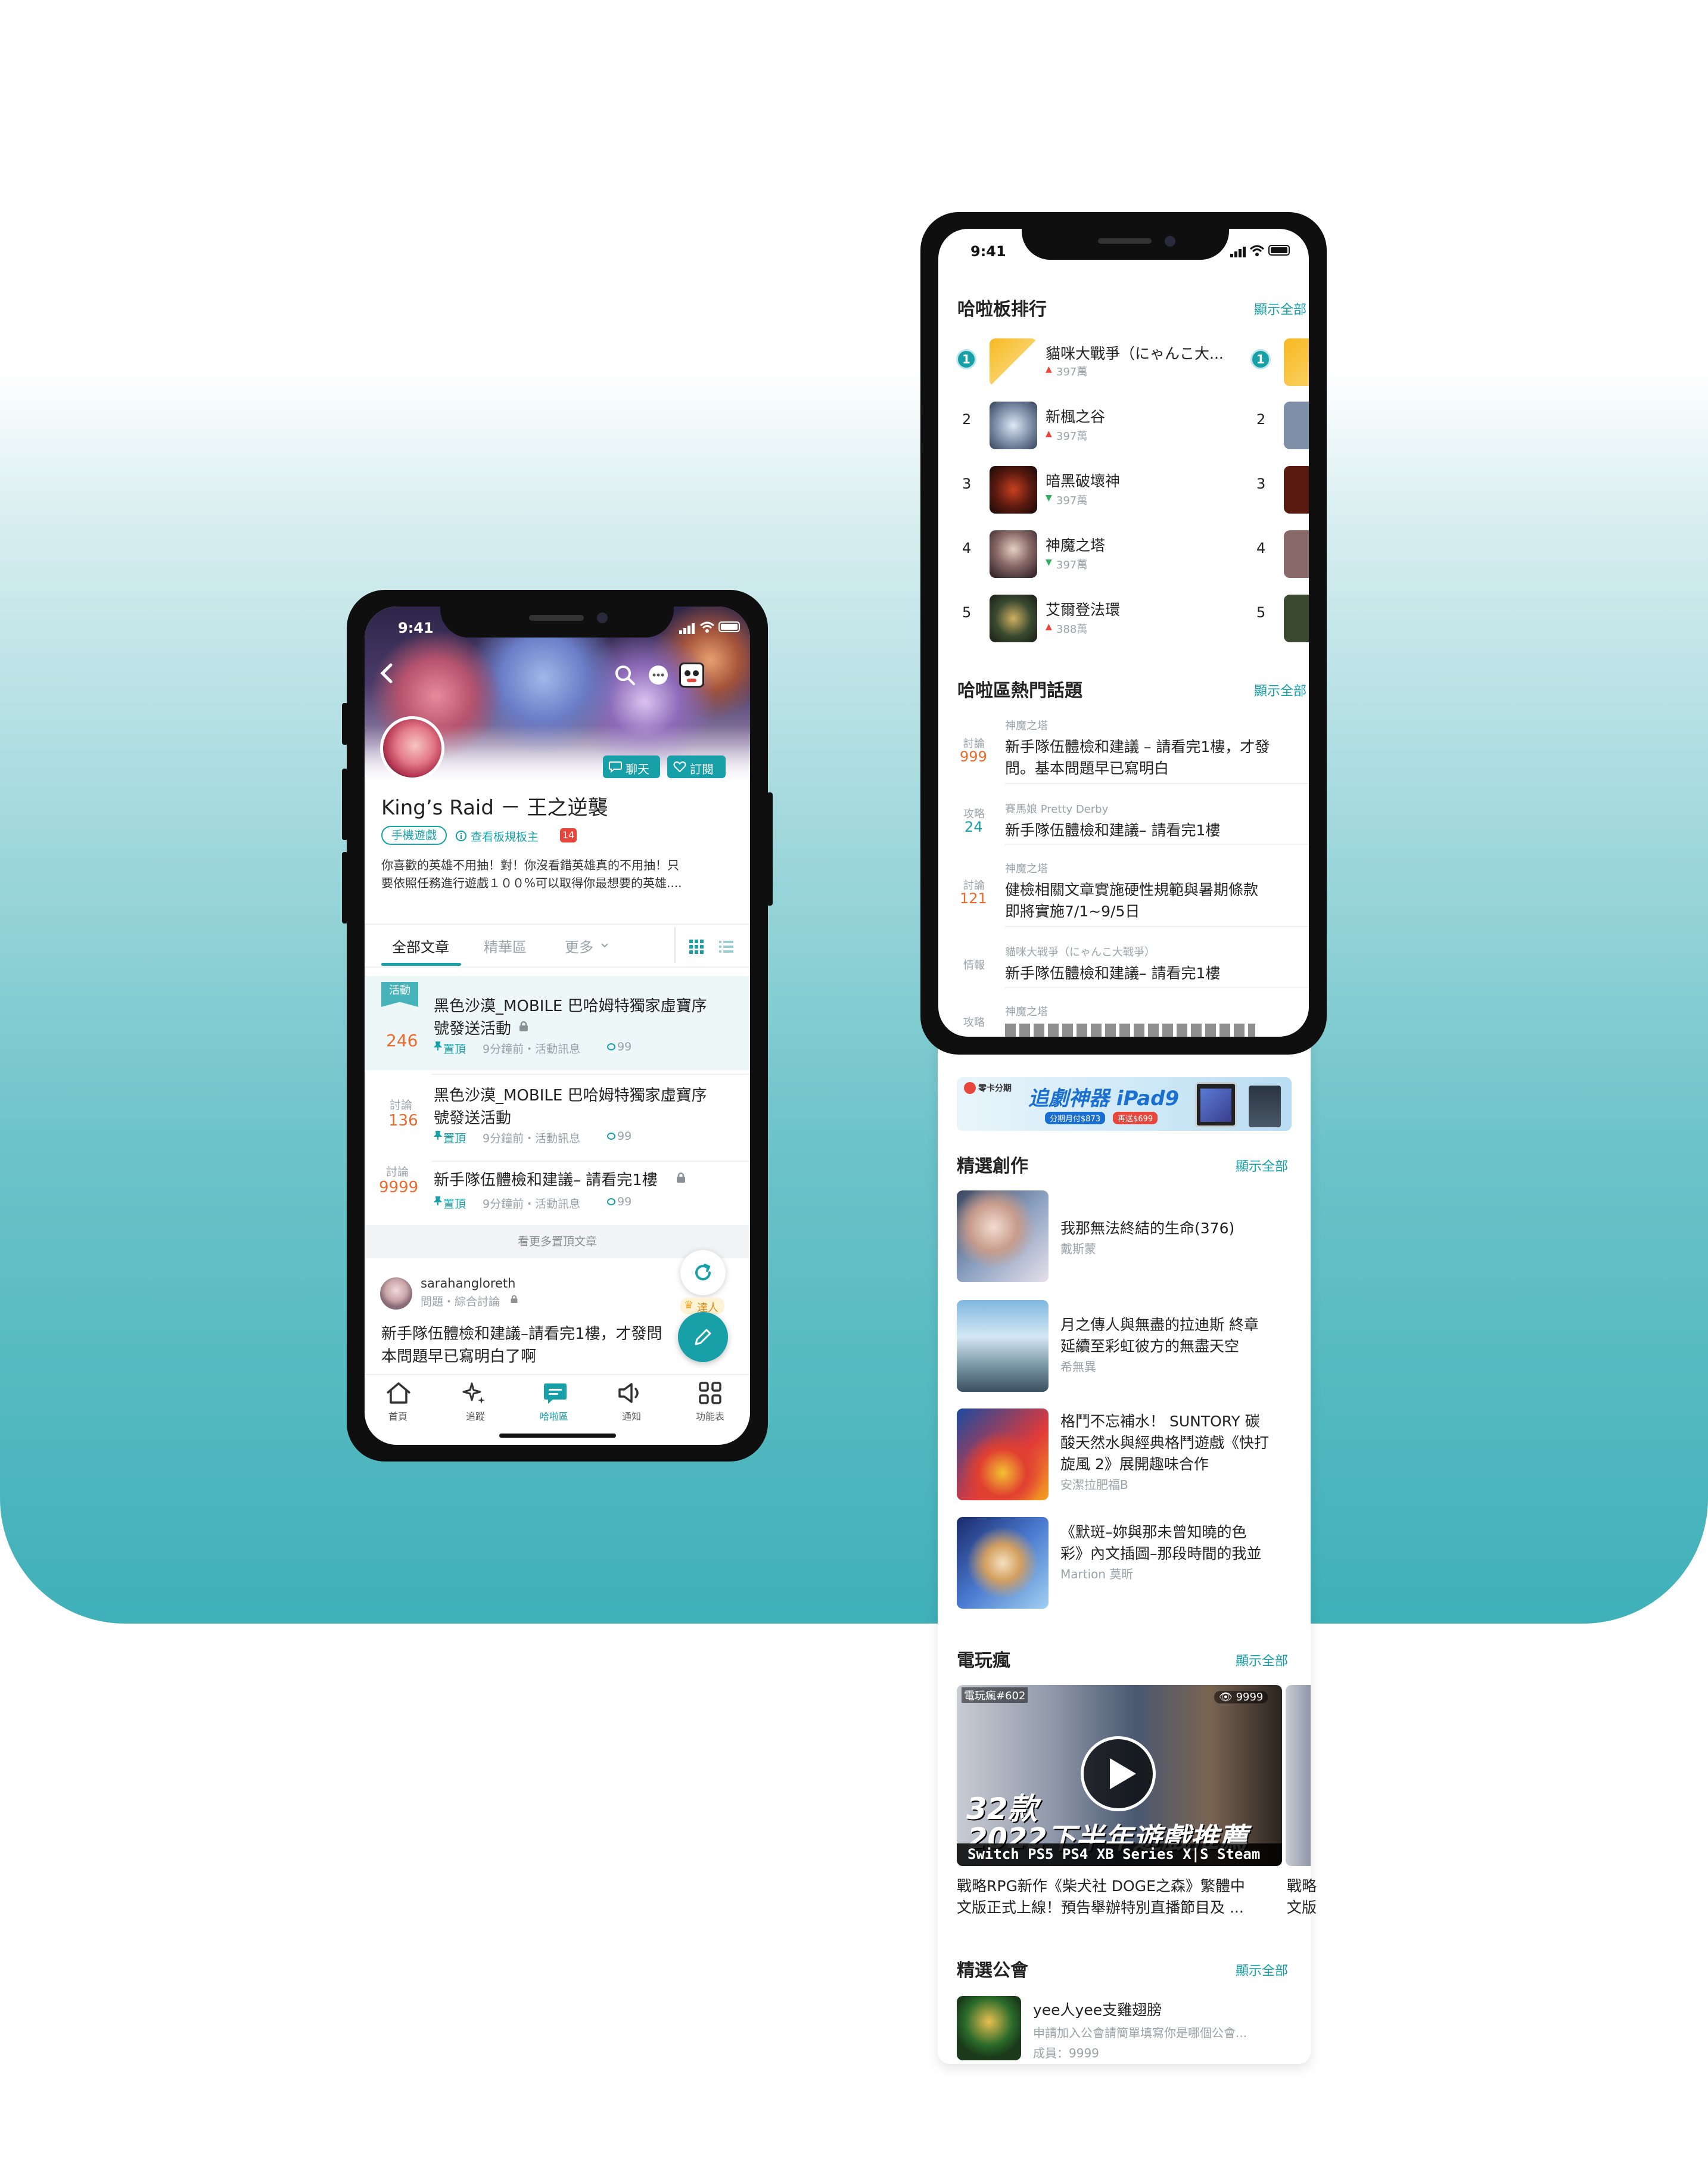 This screenshot has height=2161, width=1708. What do you see at coordinates (1298, 1775) in the screenshot?
I see `video-thumbnail-peek` at bounding box center [1298, 1775].